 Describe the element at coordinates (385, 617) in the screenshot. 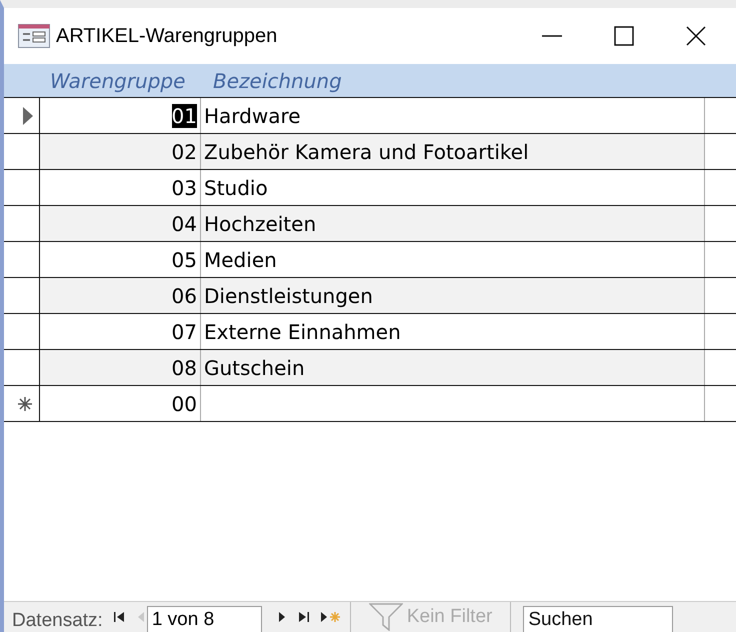

I see `filter-icon` at that location.